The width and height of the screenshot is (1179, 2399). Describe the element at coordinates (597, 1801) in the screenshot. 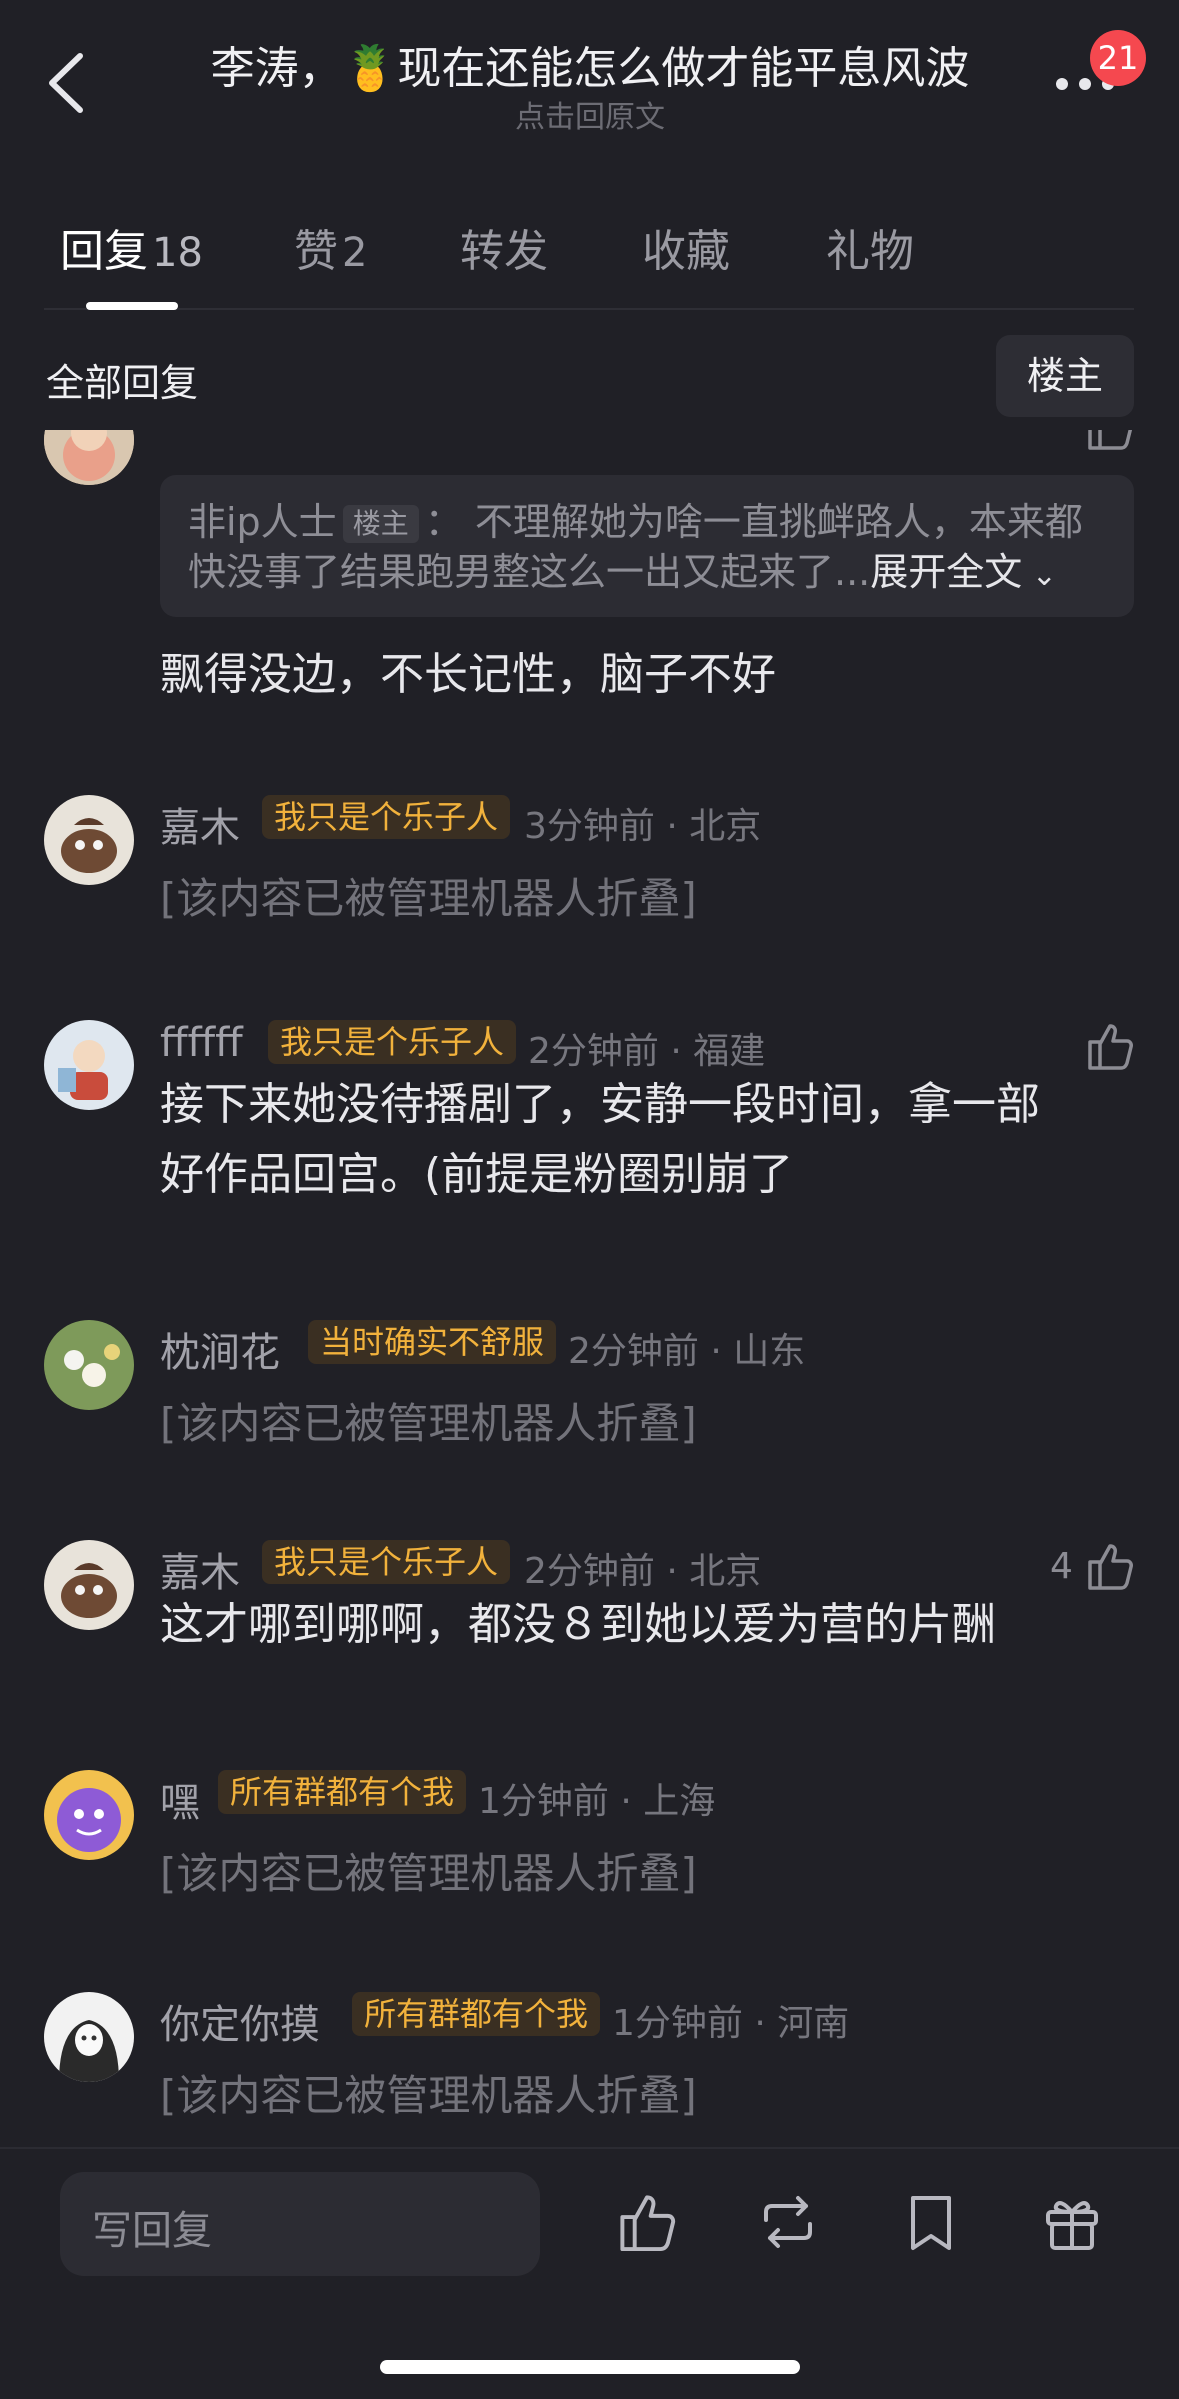

I see `comment-meta: 1分钟前 · 上海` at that location.